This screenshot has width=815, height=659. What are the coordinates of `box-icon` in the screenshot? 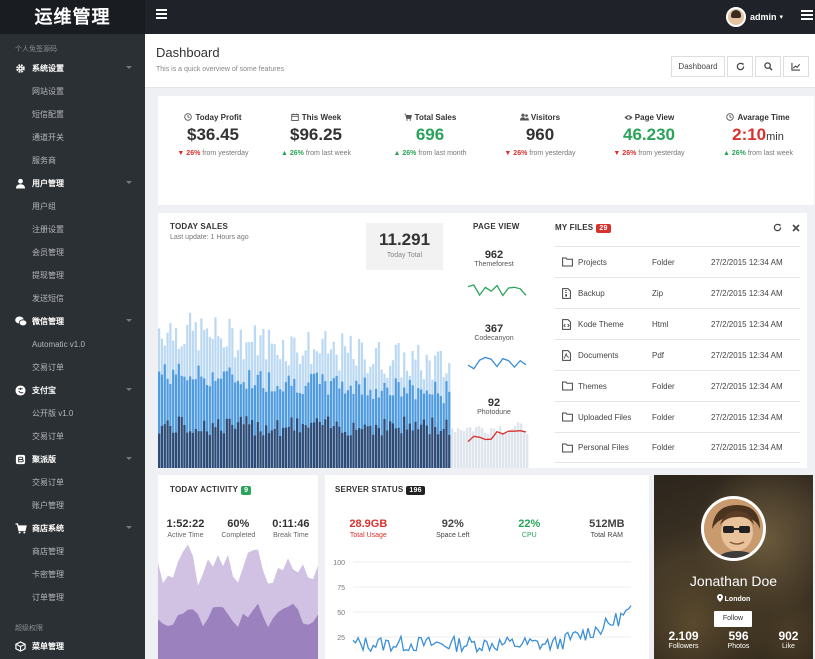 It's located at (20, 459).